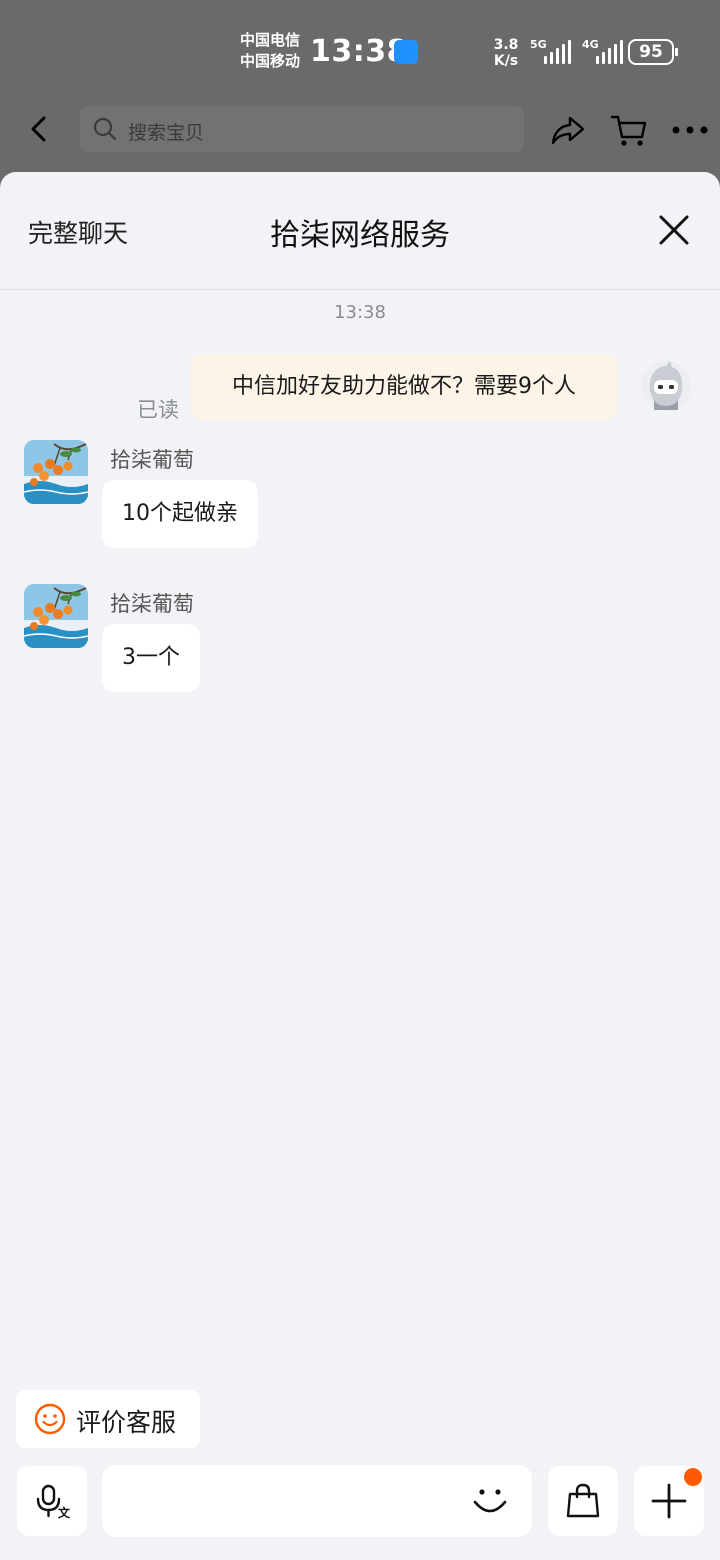  Describe the element at coordinates (105, 129) in the screenshot. I see `search-icon` at that location.